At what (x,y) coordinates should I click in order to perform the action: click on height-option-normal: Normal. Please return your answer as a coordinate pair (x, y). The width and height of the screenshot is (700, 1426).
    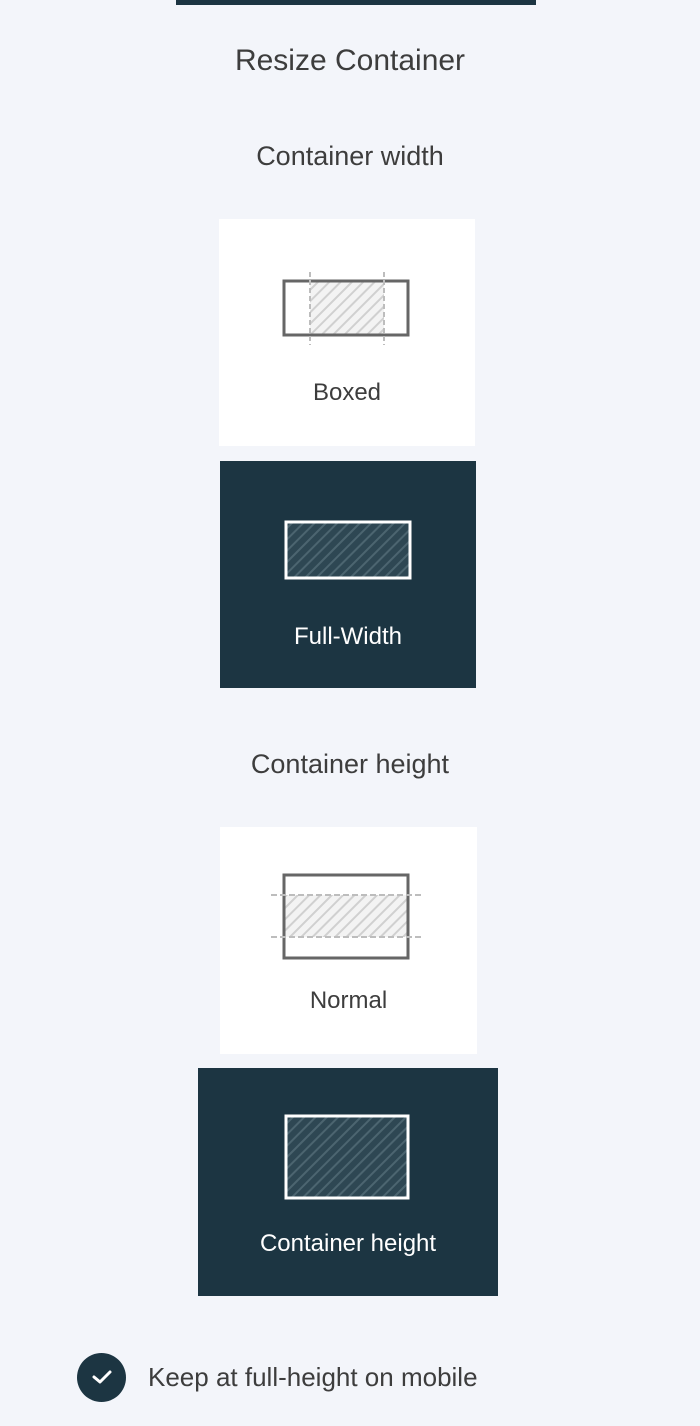
    Looking at the image, I should click on (348, 940).